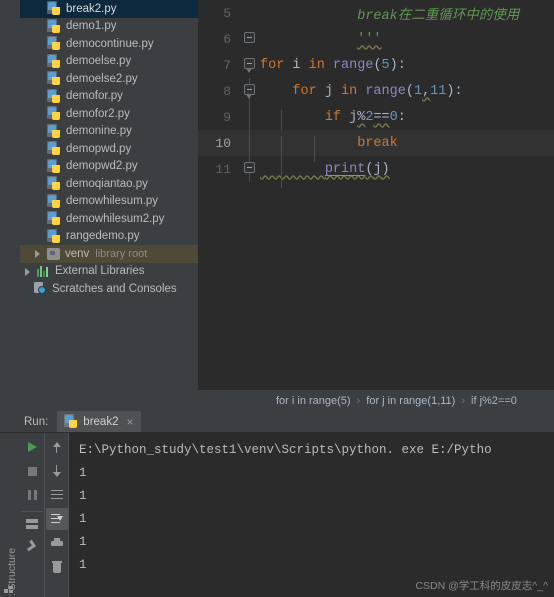 The image size is (554, 597). I want to click on pin-icon, so click(32, 546).